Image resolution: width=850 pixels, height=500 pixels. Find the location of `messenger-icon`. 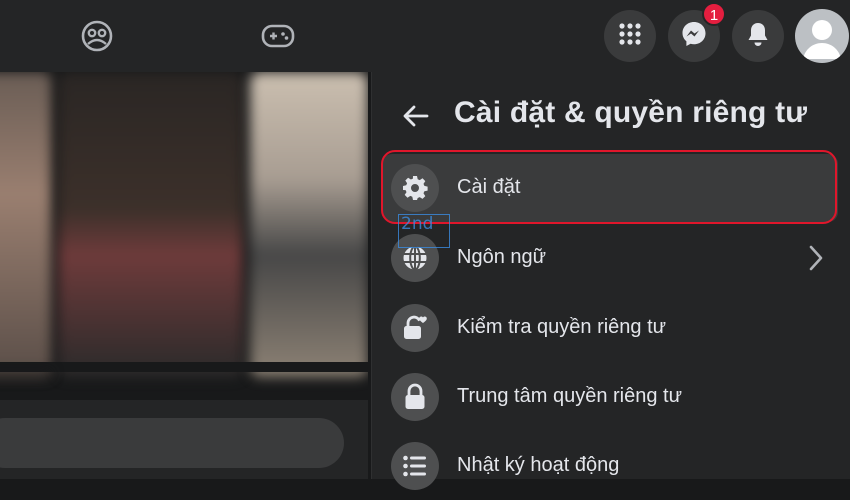

messenger-icon is located at coordinates (694, 36).